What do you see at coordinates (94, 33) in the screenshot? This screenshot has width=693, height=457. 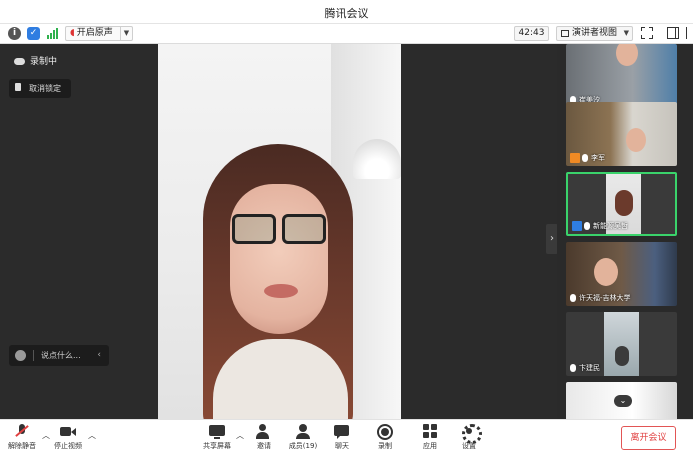 I see `original-sound-label: 开启原声` at bounding box center [94, 33].